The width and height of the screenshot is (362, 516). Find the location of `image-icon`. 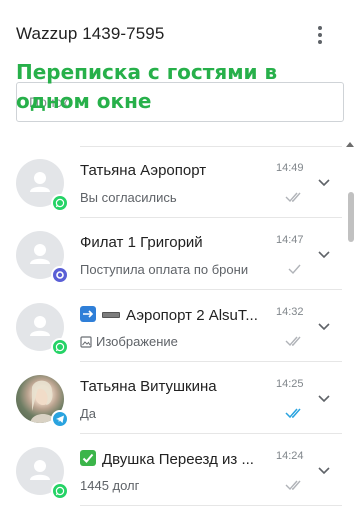

image-icon is located at coordinates (86, 342).